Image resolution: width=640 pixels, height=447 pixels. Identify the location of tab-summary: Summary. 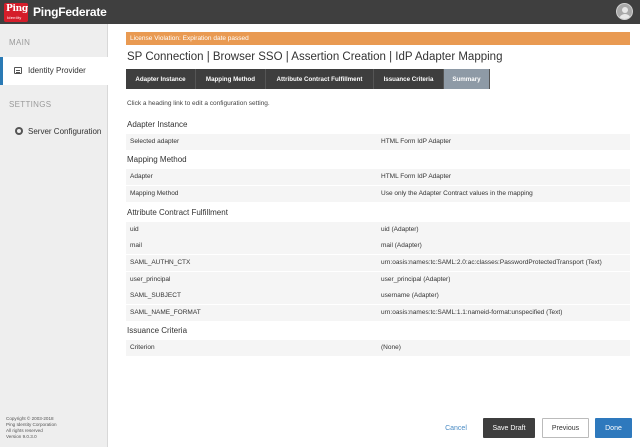
(467, 79).